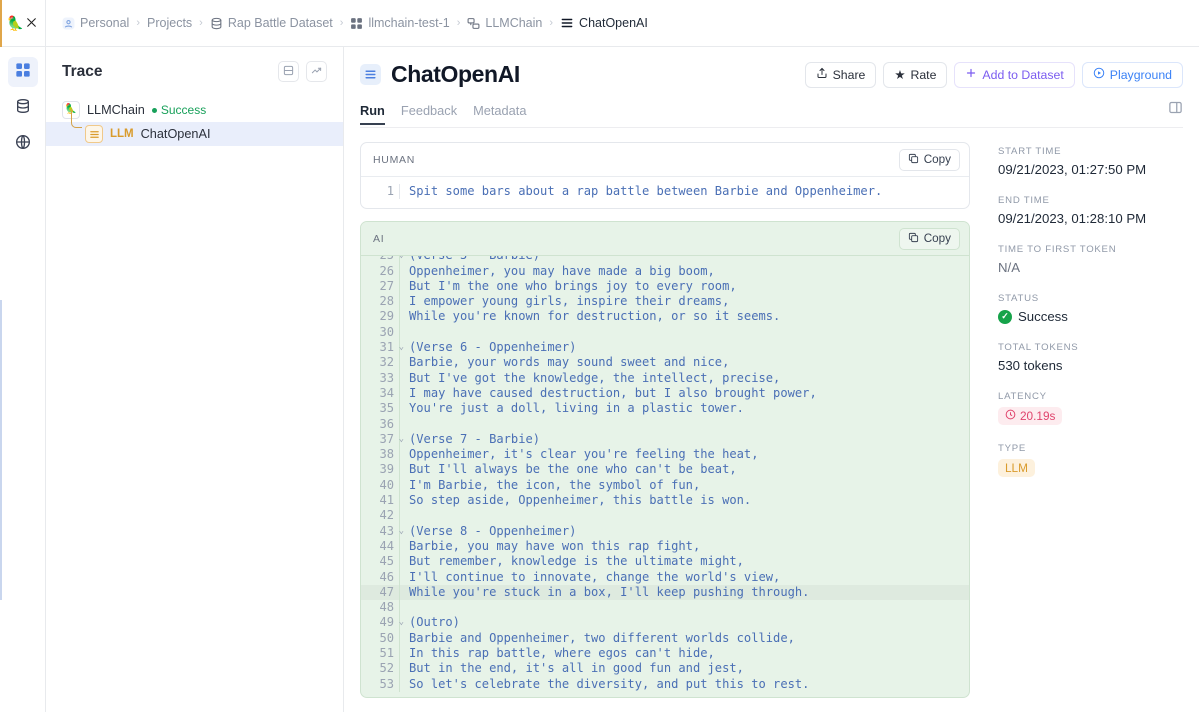 This screenshot has width=1199, height=712. I want to click on chain-icon, so click(473, 23).